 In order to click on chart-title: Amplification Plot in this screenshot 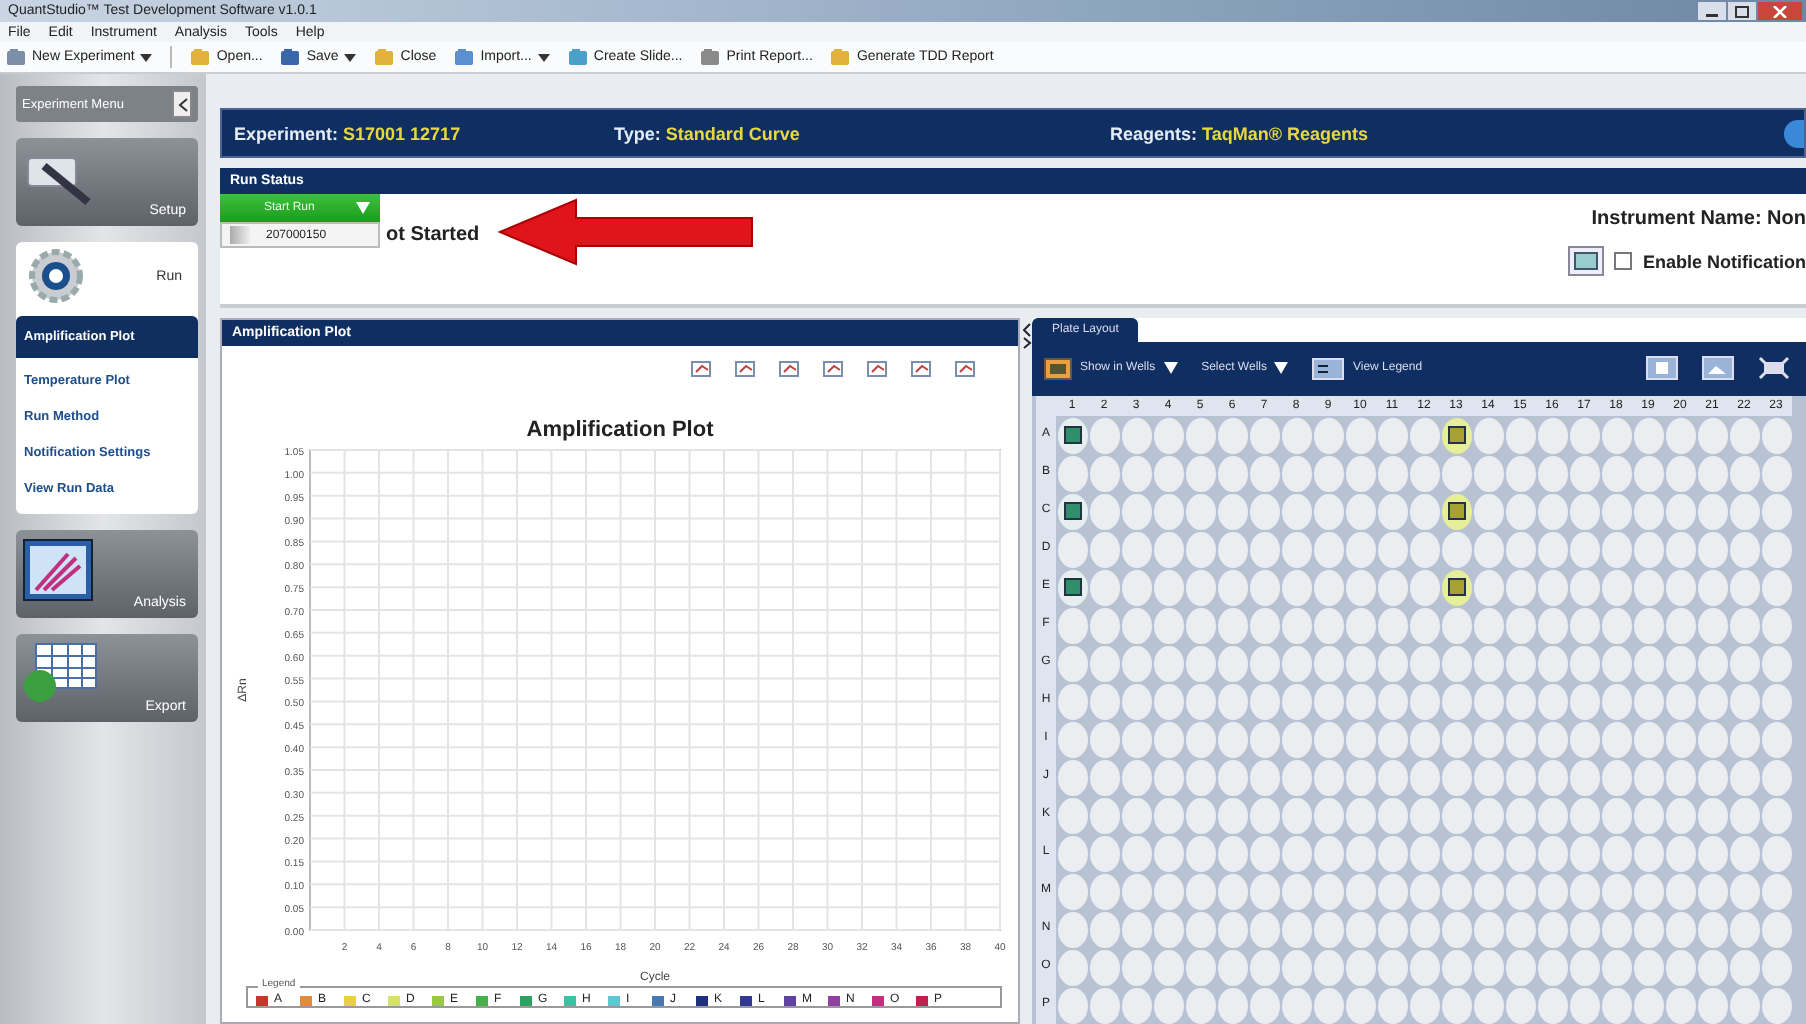, I will do `click(620, 430)`.